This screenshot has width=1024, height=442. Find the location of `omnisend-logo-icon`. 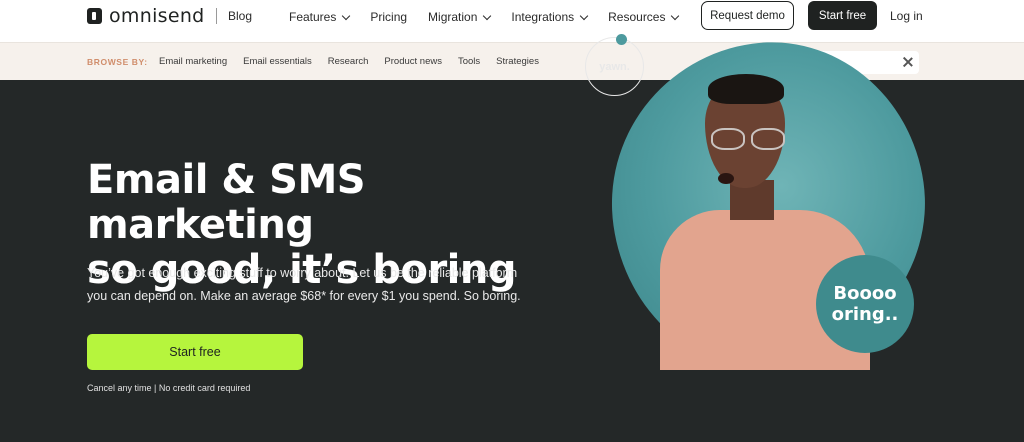

omnisend-logo-icon is located at coordinates (94, 16).